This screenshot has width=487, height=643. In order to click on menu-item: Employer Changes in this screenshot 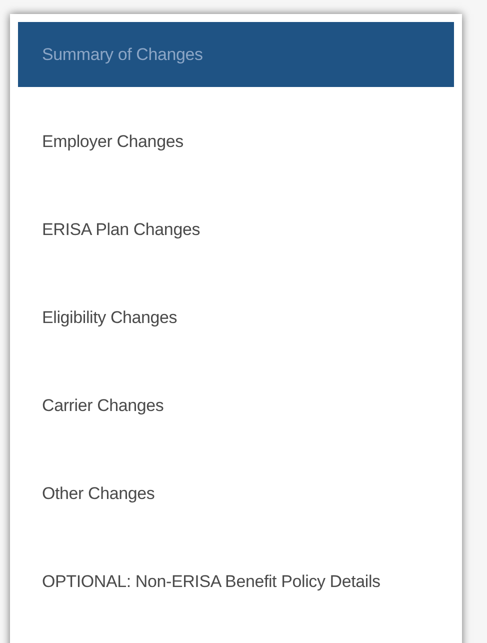, I will do `click(236, 142)`.